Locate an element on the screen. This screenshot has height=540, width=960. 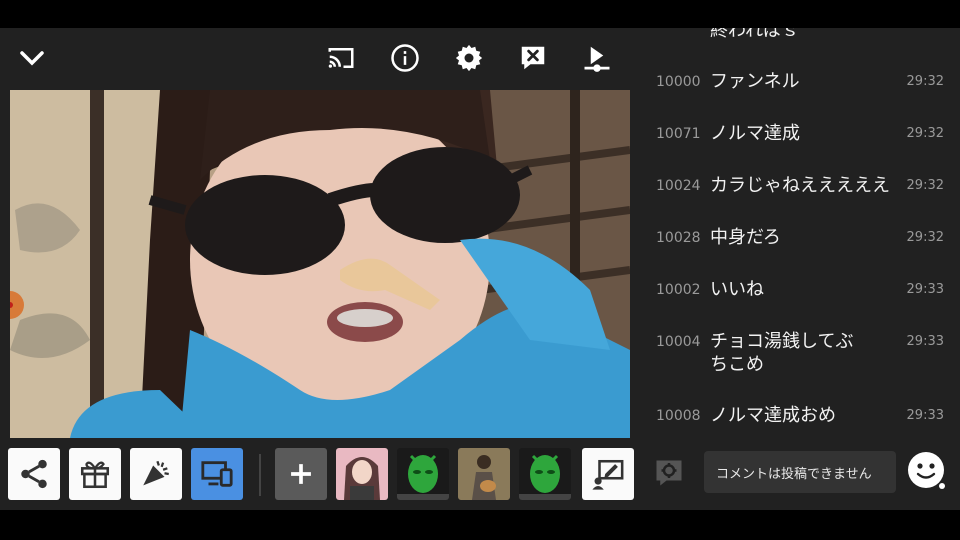
comment-settings-icon is located at coordinates (669, 473).